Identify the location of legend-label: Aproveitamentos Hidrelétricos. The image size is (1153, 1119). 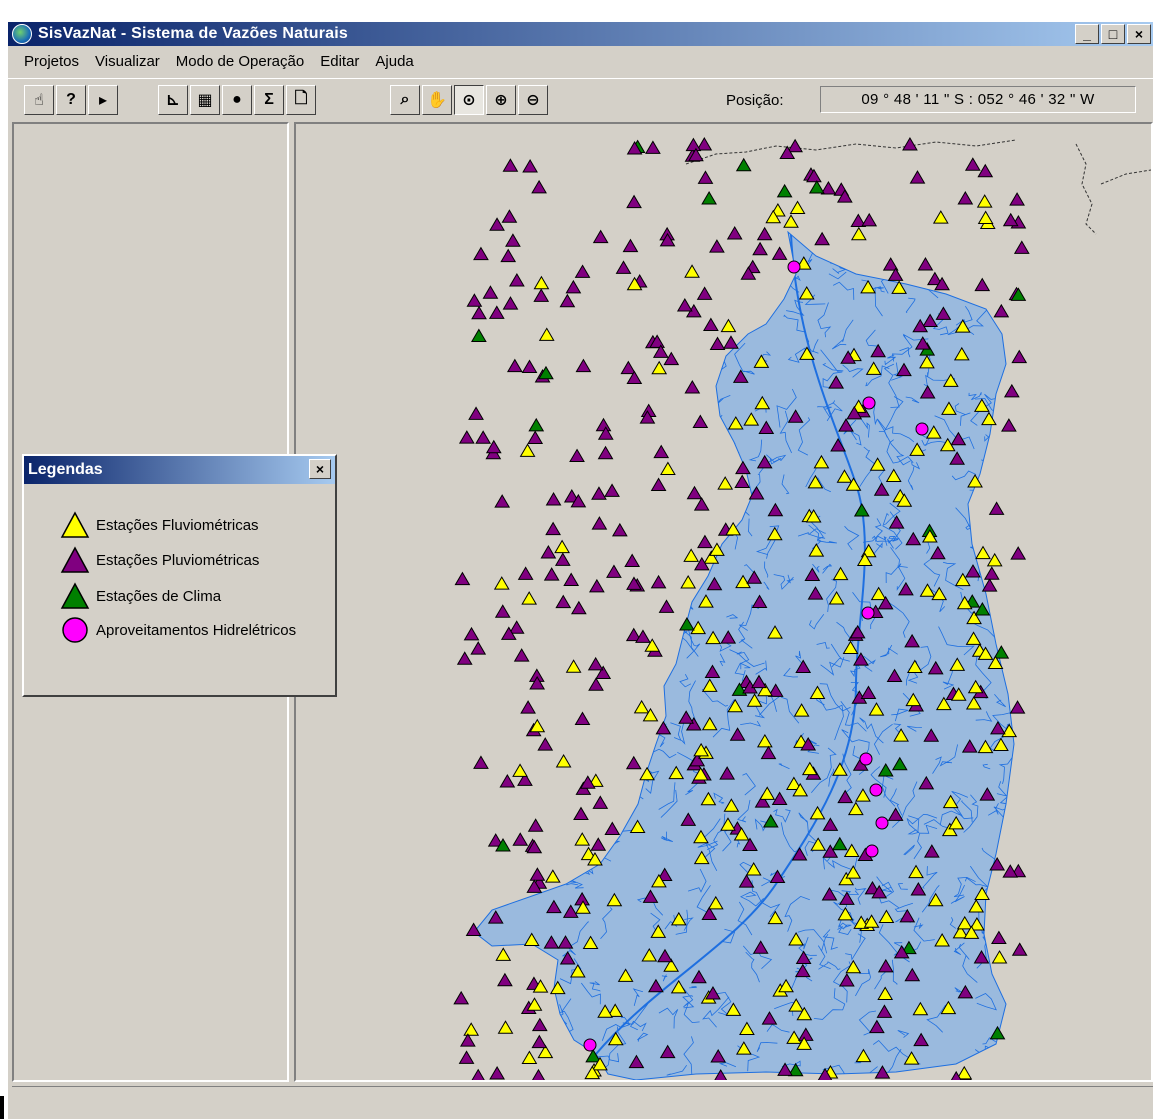
(196, 630).